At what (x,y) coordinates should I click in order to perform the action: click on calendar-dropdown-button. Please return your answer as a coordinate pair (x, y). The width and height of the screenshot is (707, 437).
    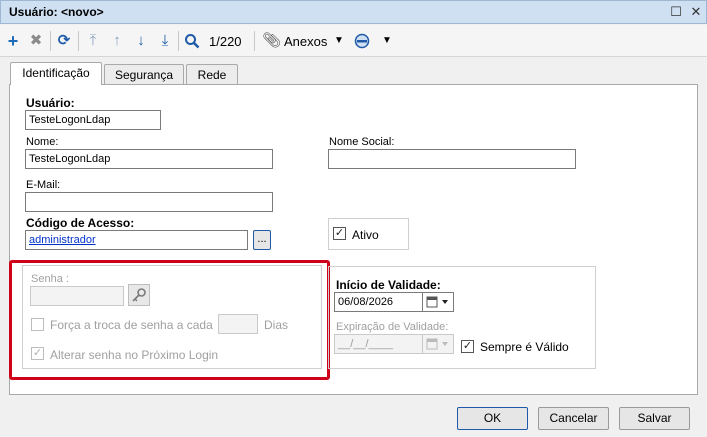
    Looking at the image, I should click on (438, 302).